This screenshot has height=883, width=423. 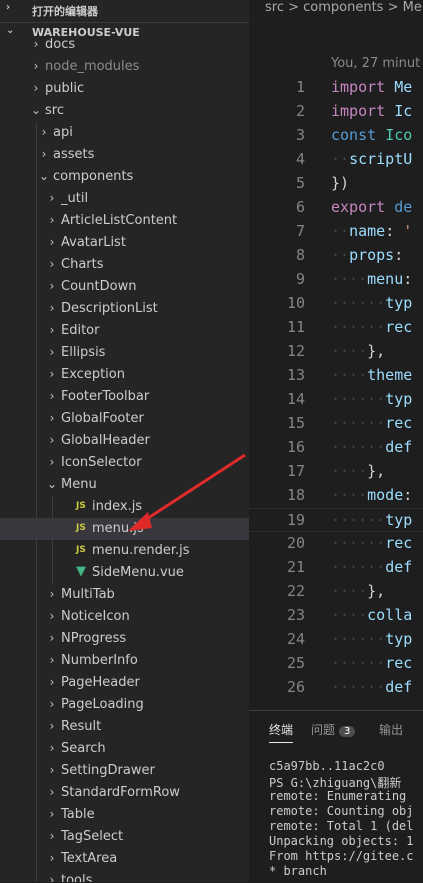 I want to click on code-line: 25 ······rec, so click(x=336, y=664).